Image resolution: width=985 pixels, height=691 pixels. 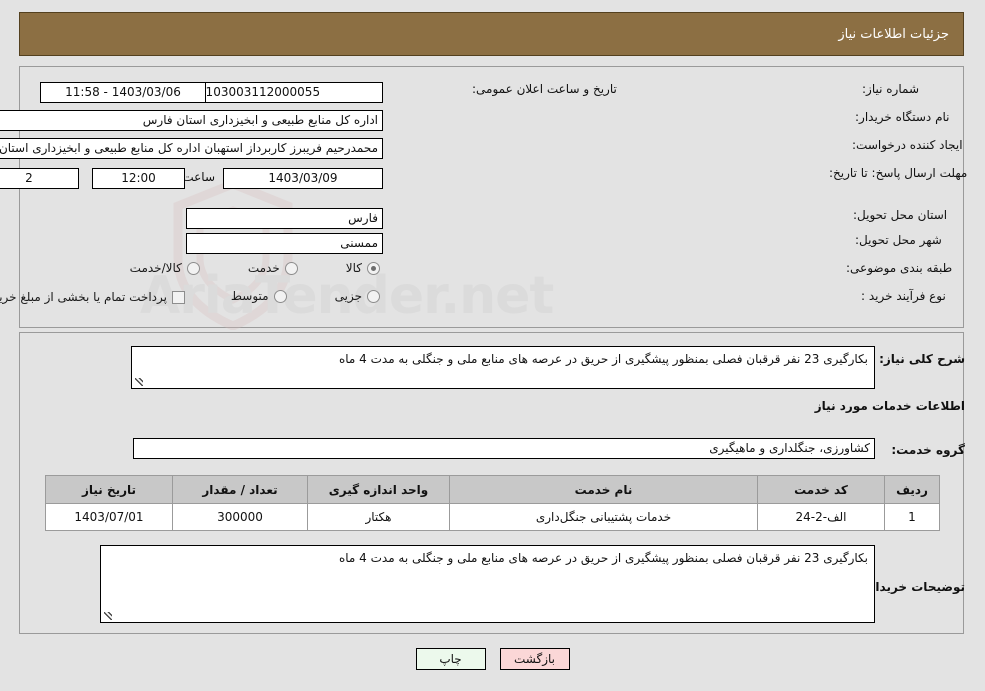 What do you see at coordinates (504, 448) in the screenshot?
I see `service-group-field: کشاورزی، جنگلداری و ماهیگیری` at bounding box center [504, 448].